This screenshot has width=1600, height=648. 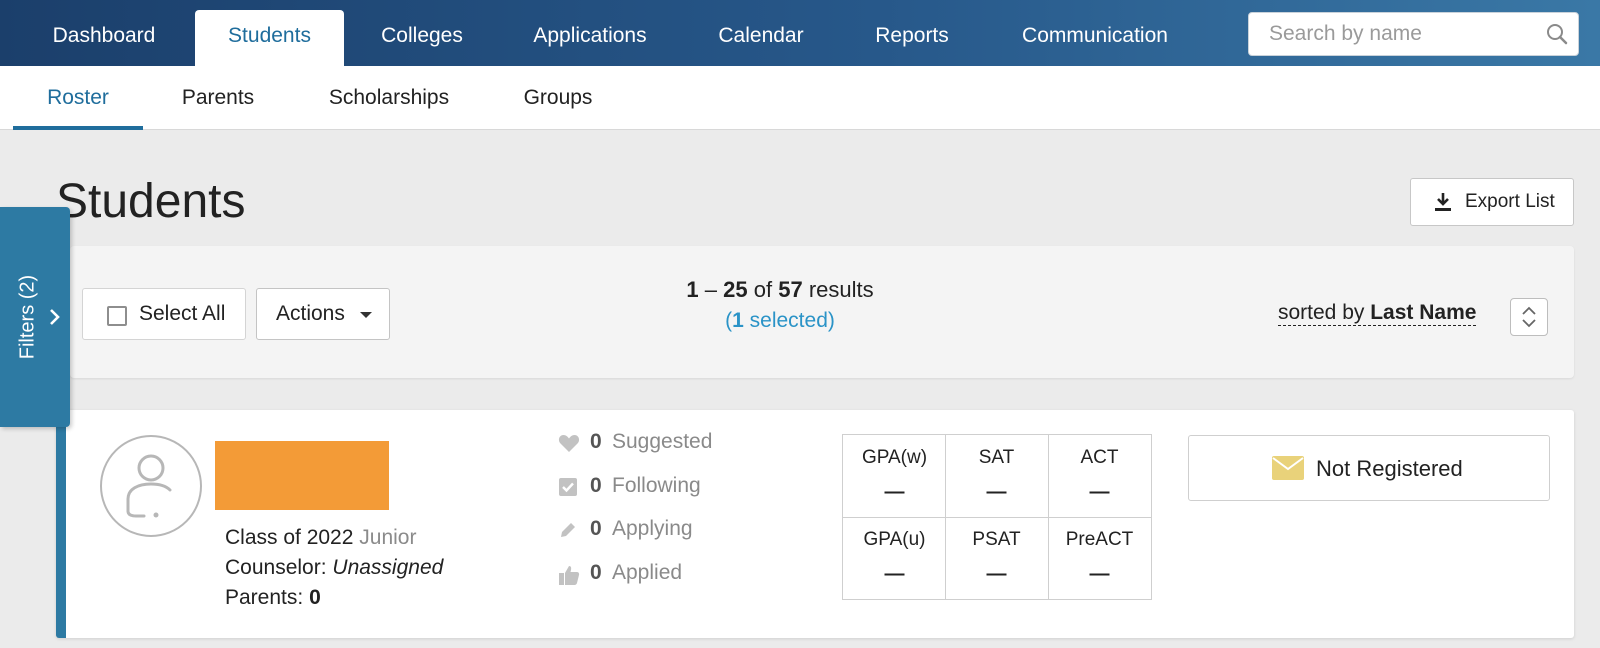 What do you see at coordinates (27, 317) in the screenshot?
I see `filters-label: Filters (2)` at bounding box center [27, 317].